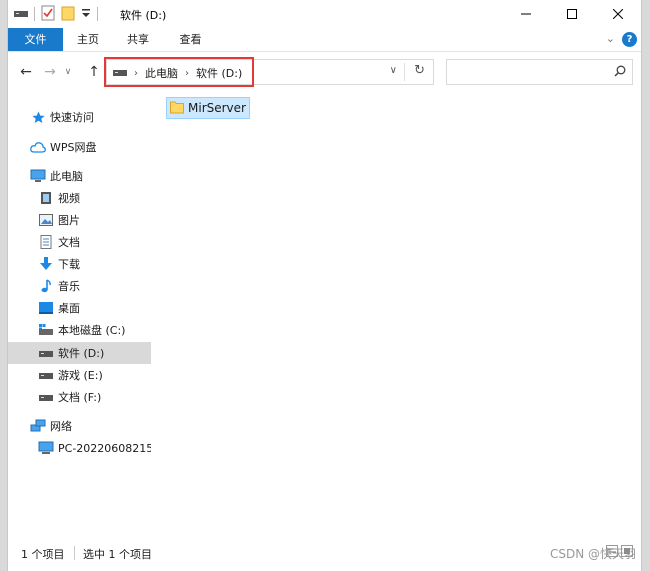 This screenshot has height=571, width=650. Describe the element at coordinates (46, 220) in the screenshot. I see `picture-icon` at that location.